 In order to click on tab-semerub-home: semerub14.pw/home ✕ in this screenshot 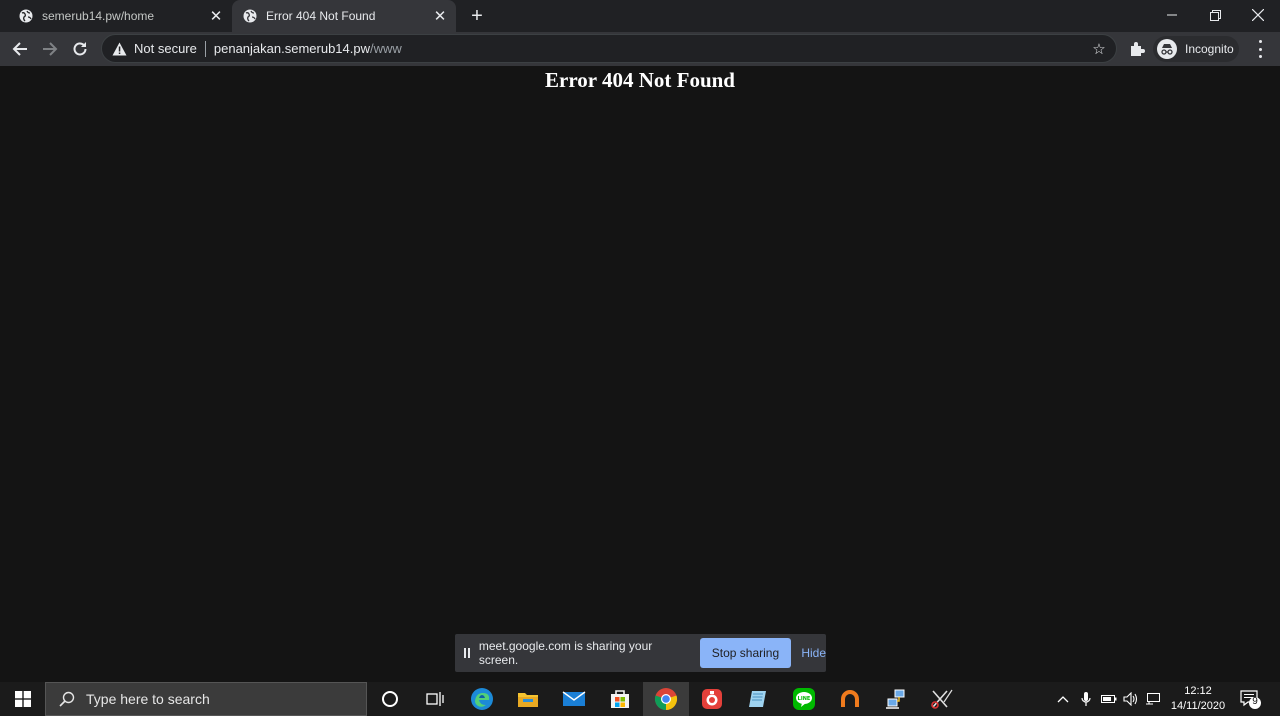, I will do `click(120, 16)`.